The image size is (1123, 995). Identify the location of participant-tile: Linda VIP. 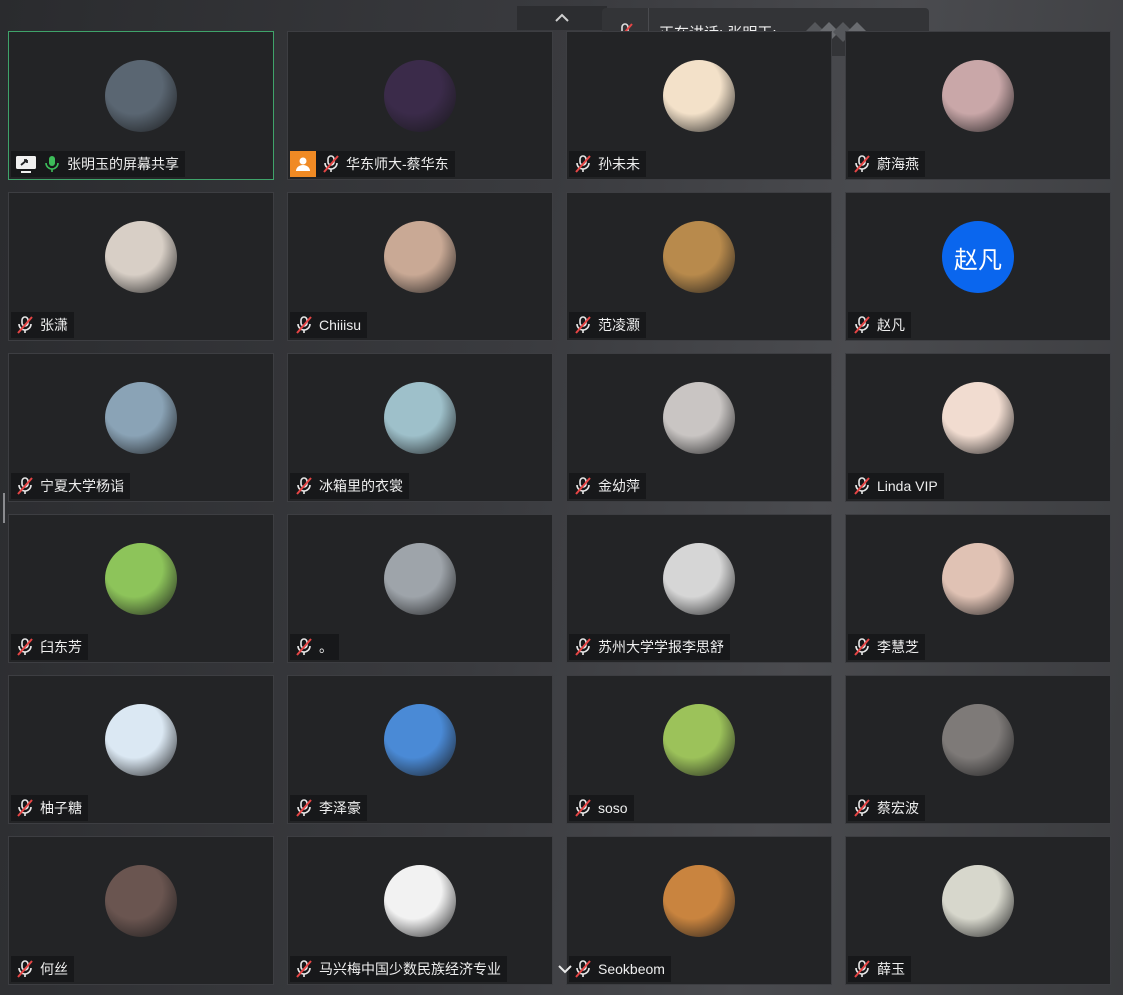
(978, 427).